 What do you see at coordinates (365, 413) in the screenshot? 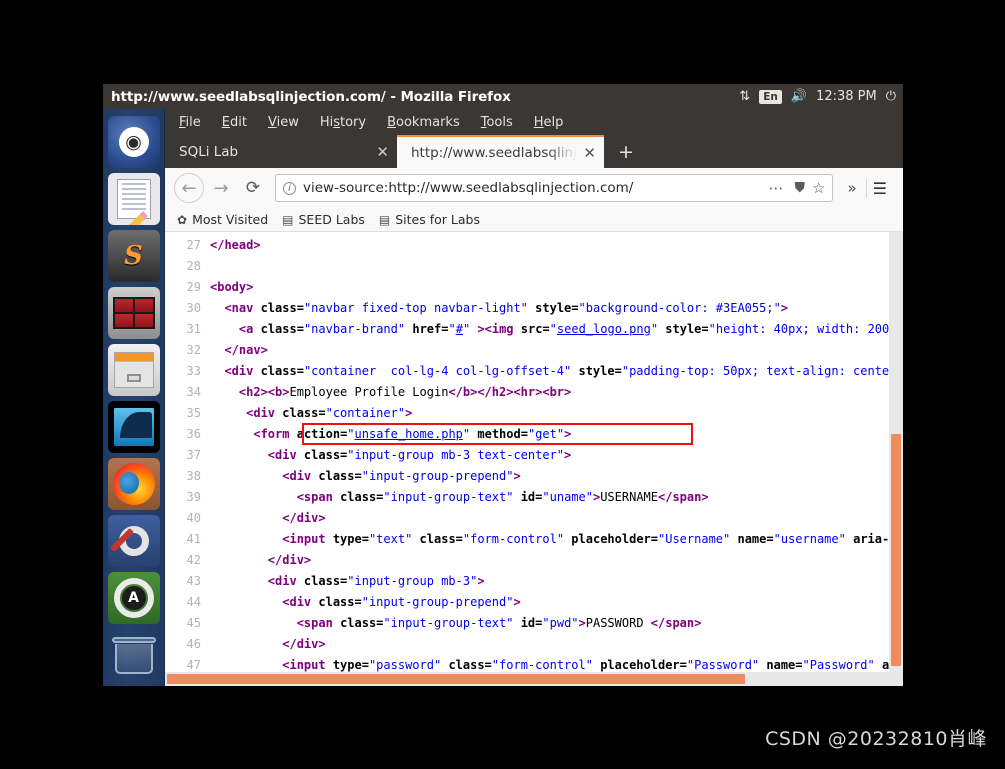
I see `code-token: "container"` at bounding box center [365, 413].